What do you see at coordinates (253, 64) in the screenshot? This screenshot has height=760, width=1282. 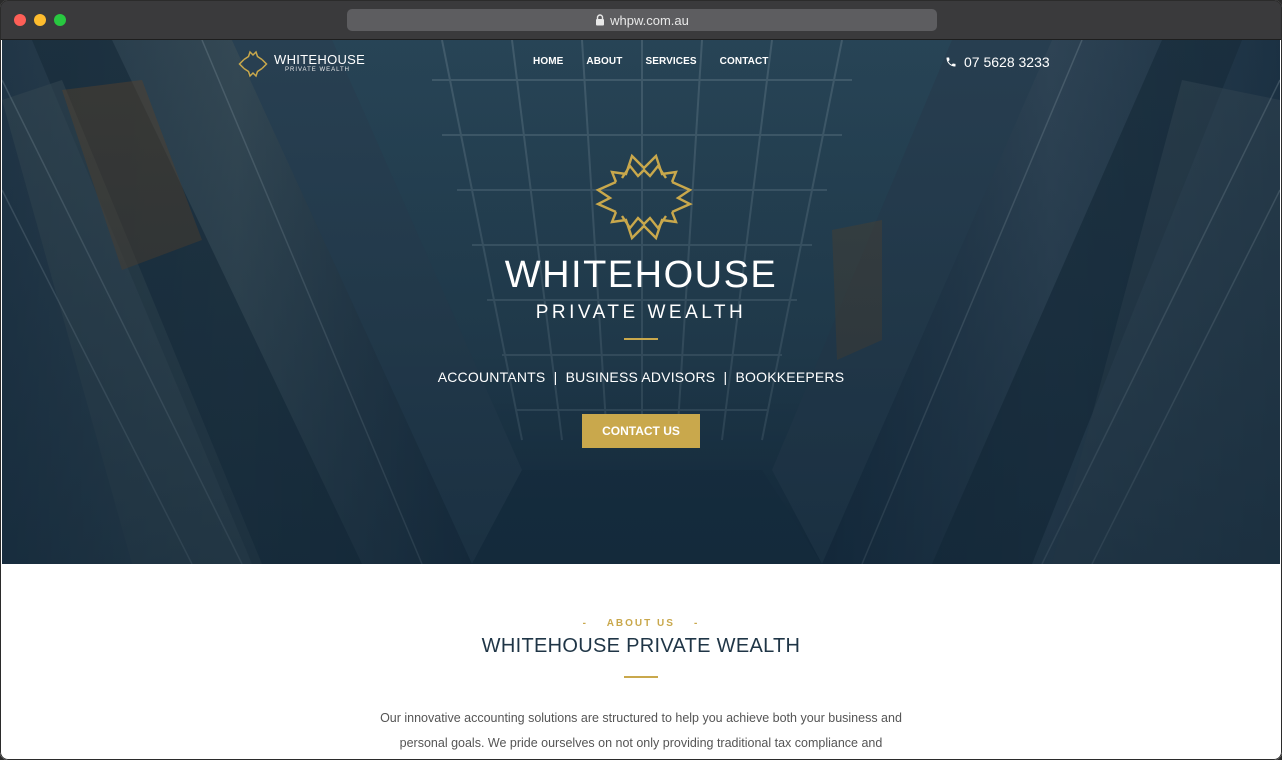 I see `logo-mark-icon` at bounding box center [253, 64].